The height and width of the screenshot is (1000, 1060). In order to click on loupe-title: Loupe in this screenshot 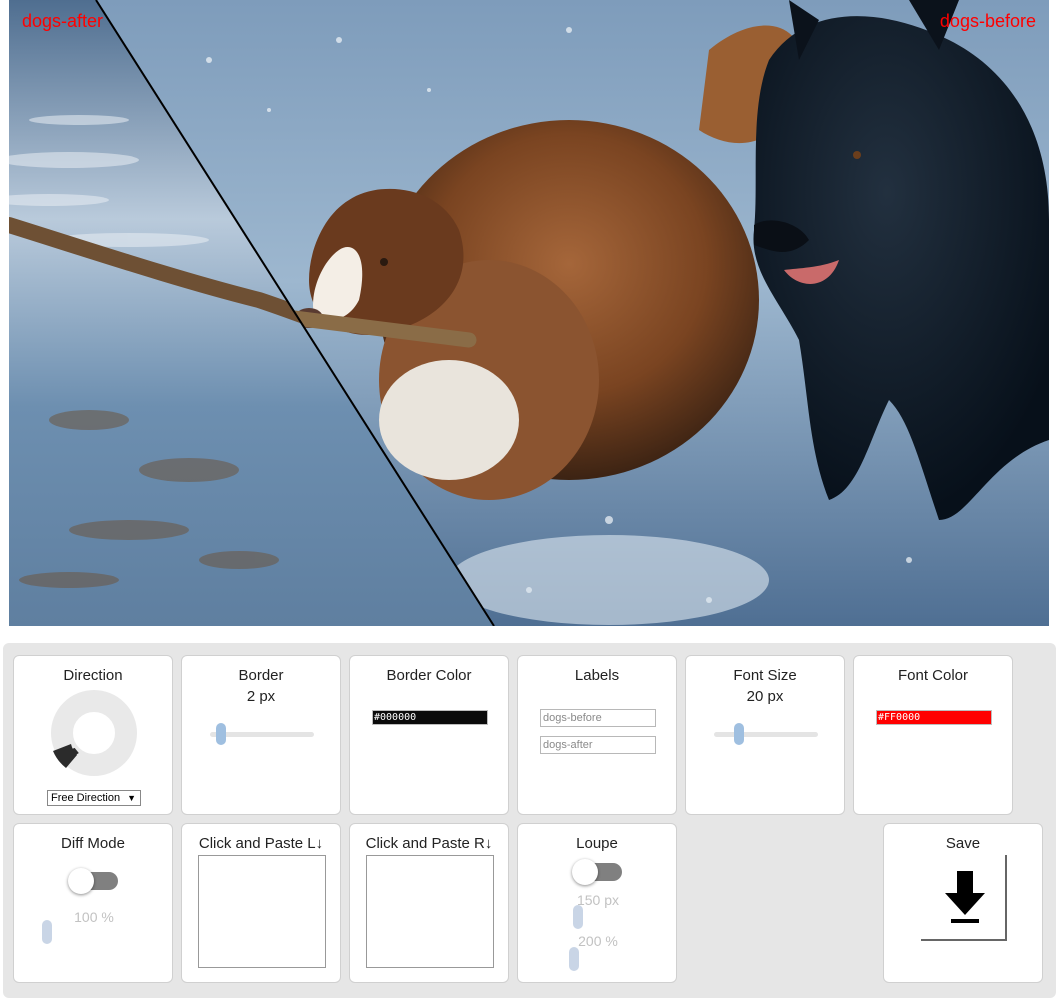, I will do `click(597, 843)`.